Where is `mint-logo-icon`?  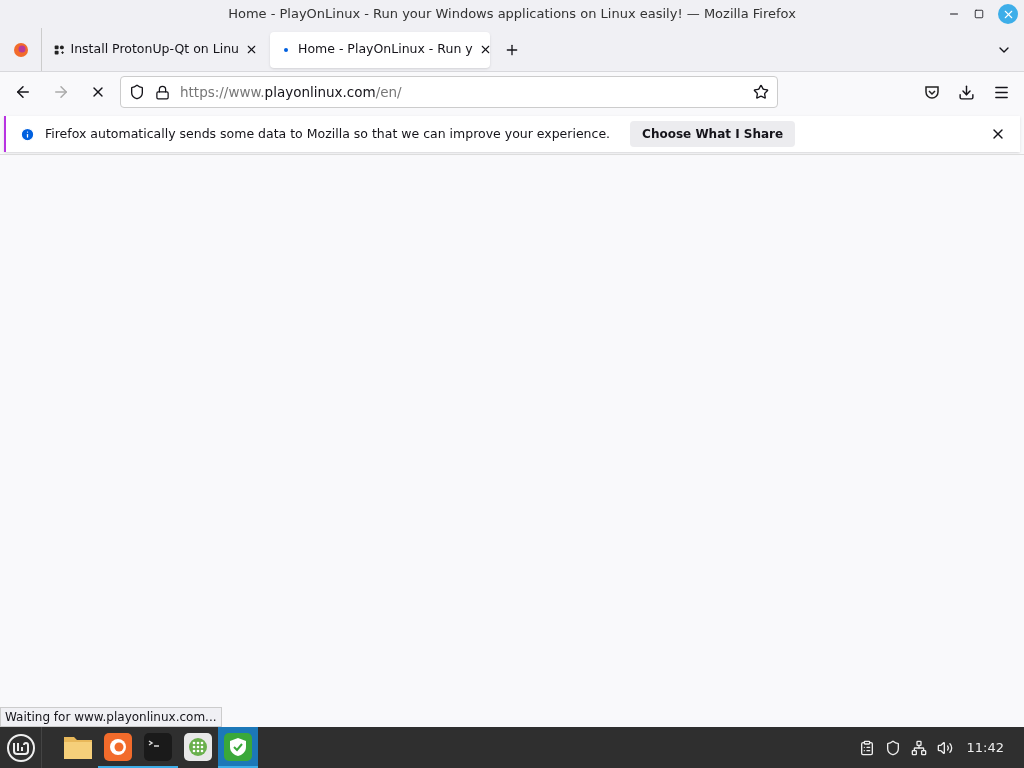 mint-logo-icon is located at coordinates (20, 747).